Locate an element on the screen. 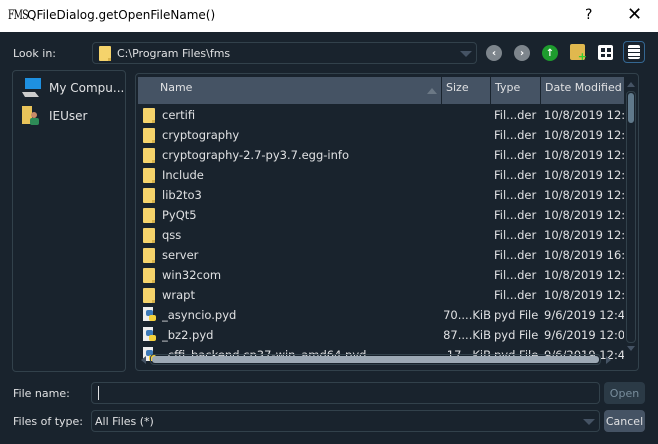 The width and height of the screenshot is (658, 444). file-date: 9/6/2019 12:05 is located at coordinates (584, 335).